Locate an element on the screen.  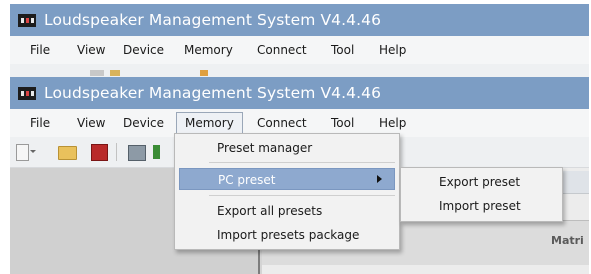
new-file-dropdown-icon is located at coordinates (33, 151).